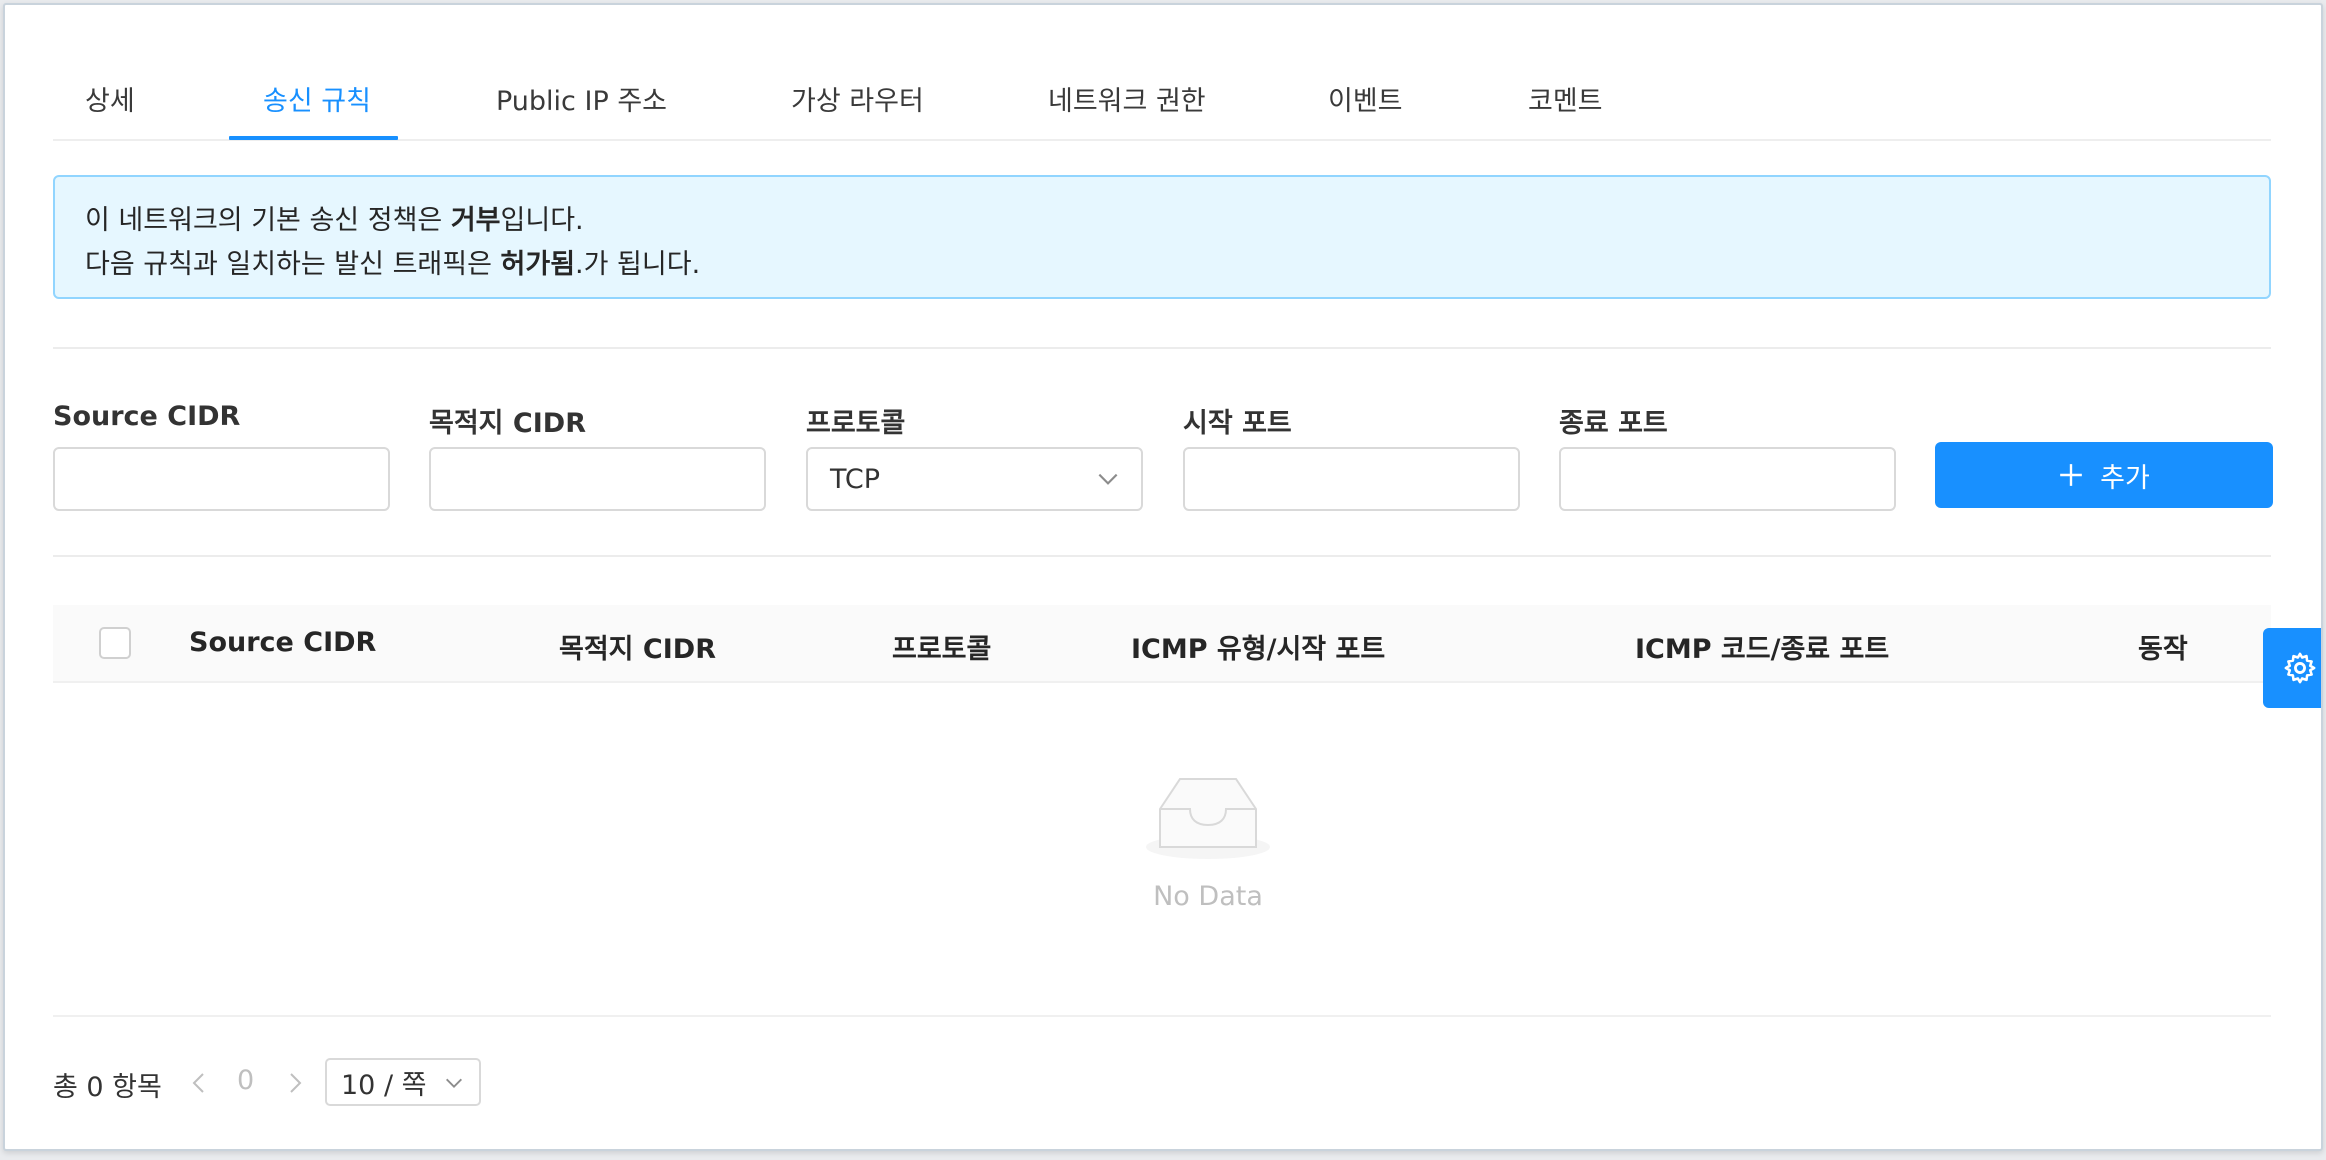 The height and width of the screenshot is (1160, 2326). What do you see at coordinates (2163, 649) in the screenshot?
I see `column-action: 동작` at bounding box center [2163, 649].